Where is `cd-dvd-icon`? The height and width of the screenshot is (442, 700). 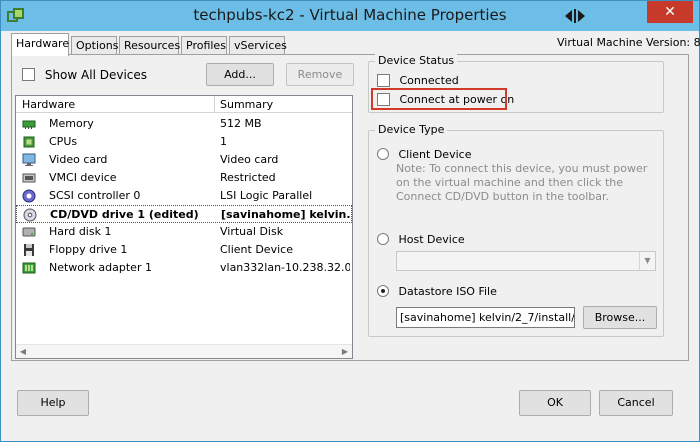
cd-dvd-icon is located at coordinates (30, 215).